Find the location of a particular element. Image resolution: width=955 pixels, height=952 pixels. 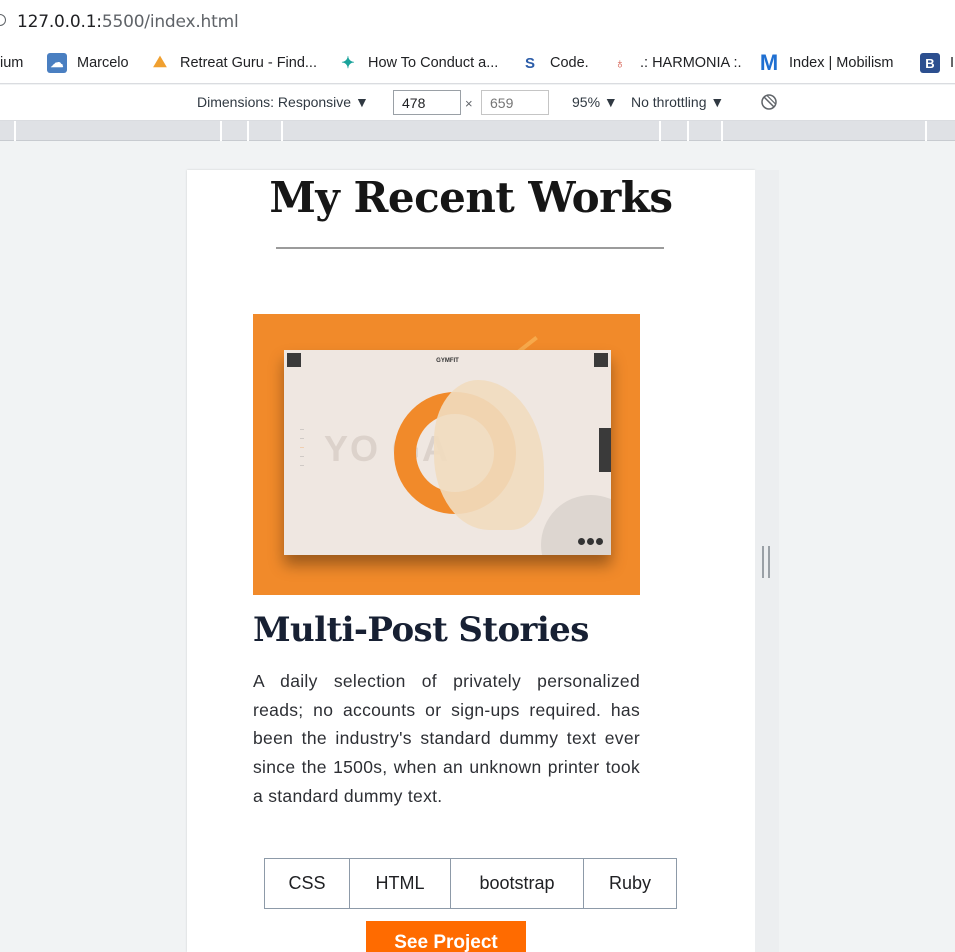

address-bar: 127.0.0.1:5500/index.html is located at coordinates (477, 21).